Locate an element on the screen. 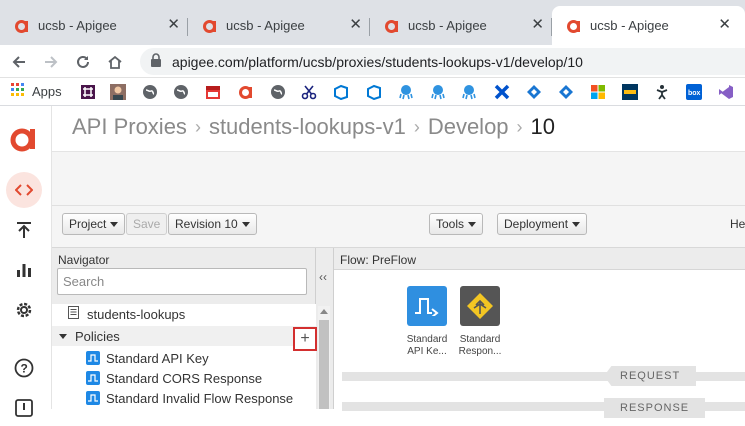 The height and width of the screenshot is (426, 745). deployment-dropdown-button: Deployment is located at coordinates (542, 224).